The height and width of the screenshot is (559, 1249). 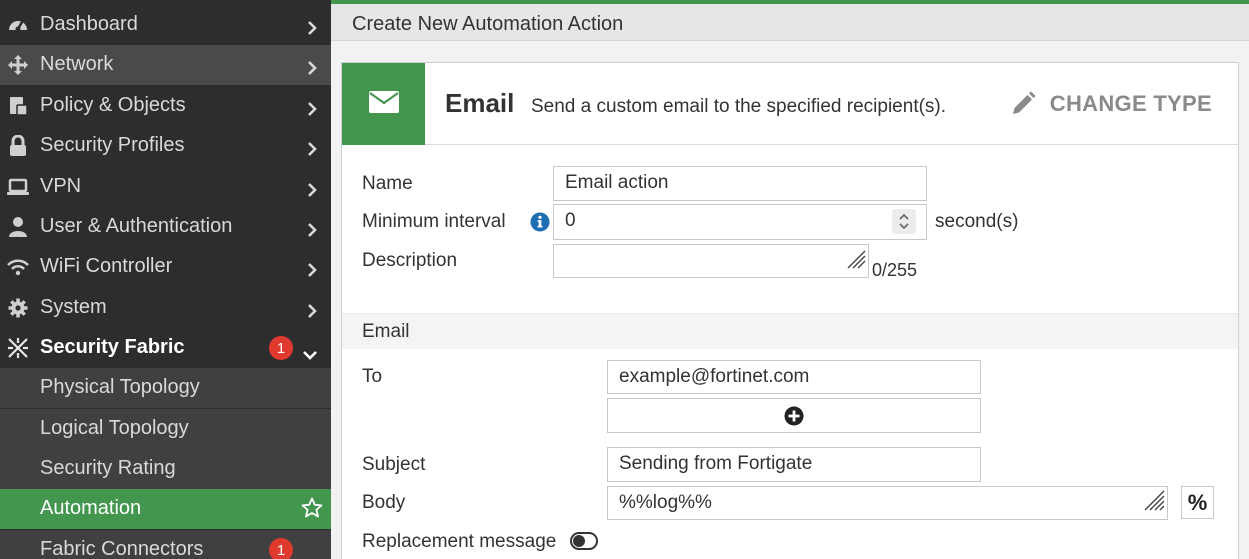 What do you see at coordinates (1197, 502) in the screenshot?
I see `insert-variable-button: %` at bounding box center [1197, 502].